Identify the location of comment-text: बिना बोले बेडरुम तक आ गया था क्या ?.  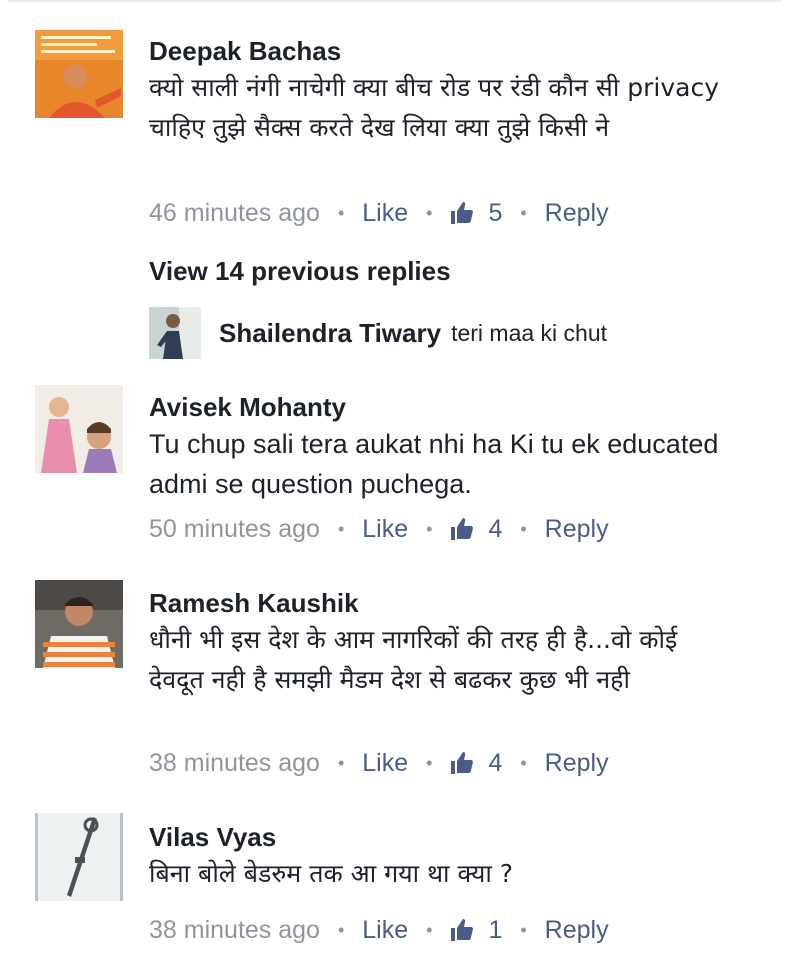
(331, 873).